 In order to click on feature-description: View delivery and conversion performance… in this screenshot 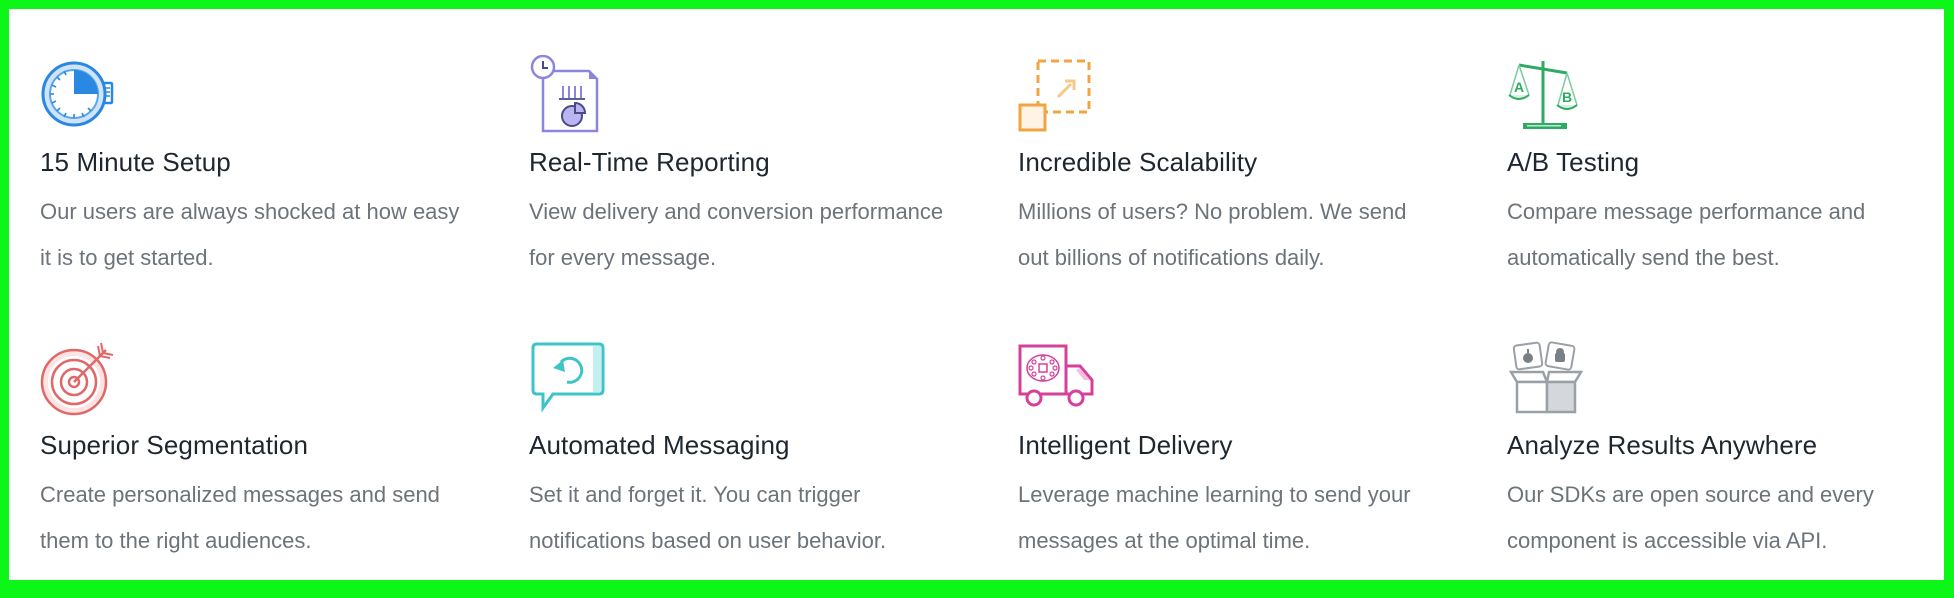, I will do `click(736, 234)`.